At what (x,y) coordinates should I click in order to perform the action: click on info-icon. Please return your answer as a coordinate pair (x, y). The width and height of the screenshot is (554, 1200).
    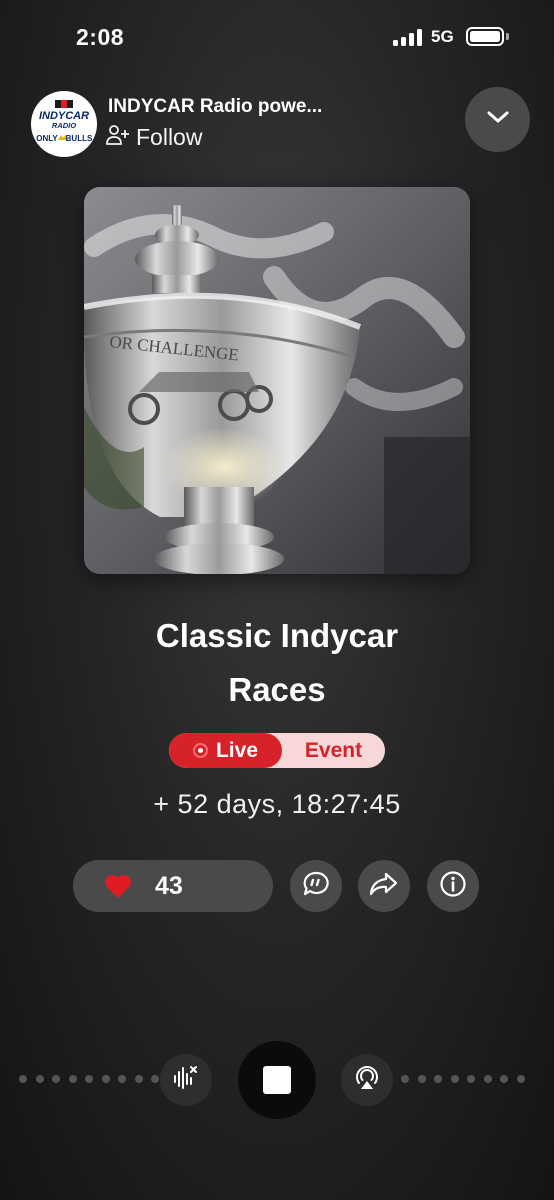
    Looking at the image, I should click on (453, 886).